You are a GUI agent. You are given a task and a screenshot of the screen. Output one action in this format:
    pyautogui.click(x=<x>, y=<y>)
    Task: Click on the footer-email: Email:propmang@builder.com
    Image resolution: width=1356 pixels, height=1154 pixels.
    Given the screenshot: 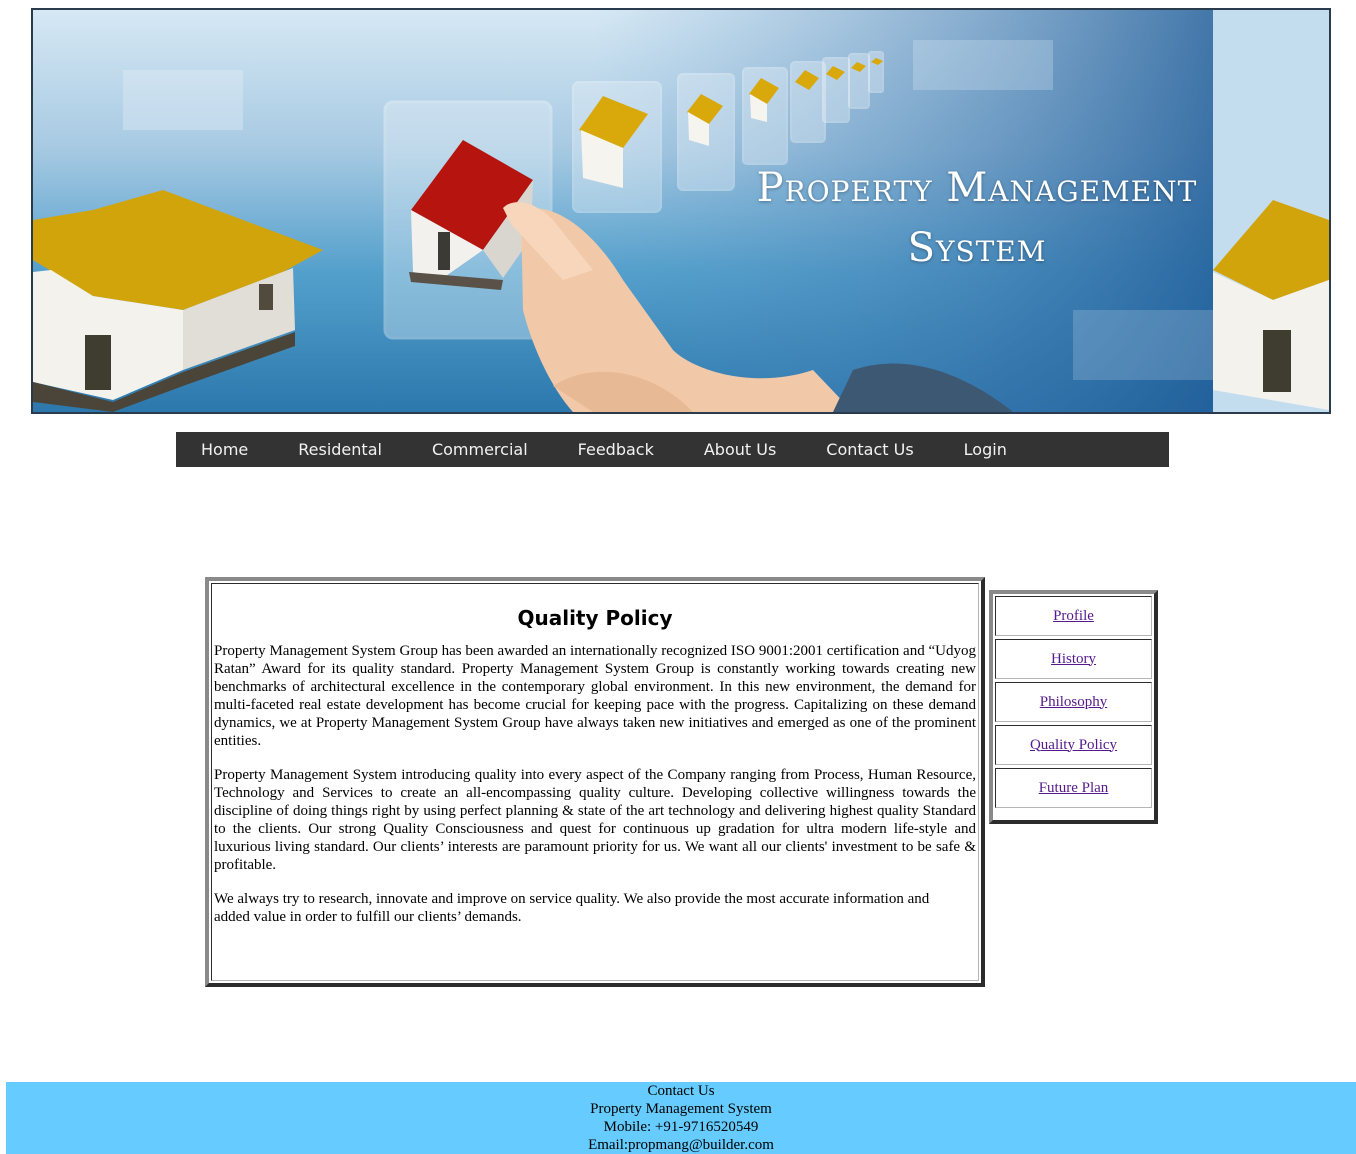 What is the action you would take?
    pyautogui.click(x=681, y=1145)
    